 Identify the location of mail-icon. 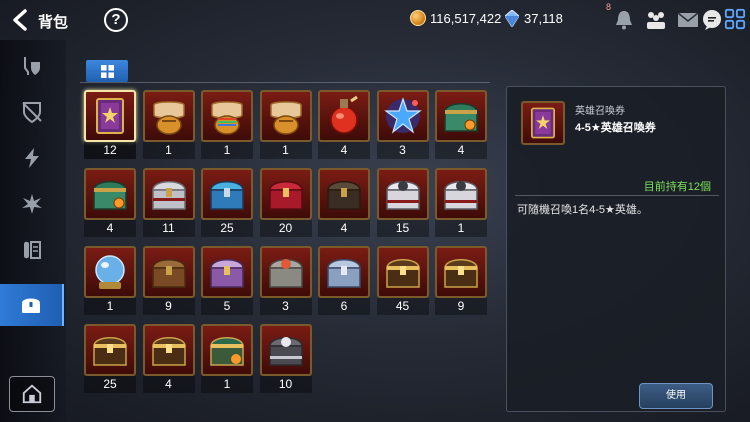
(688, 19).